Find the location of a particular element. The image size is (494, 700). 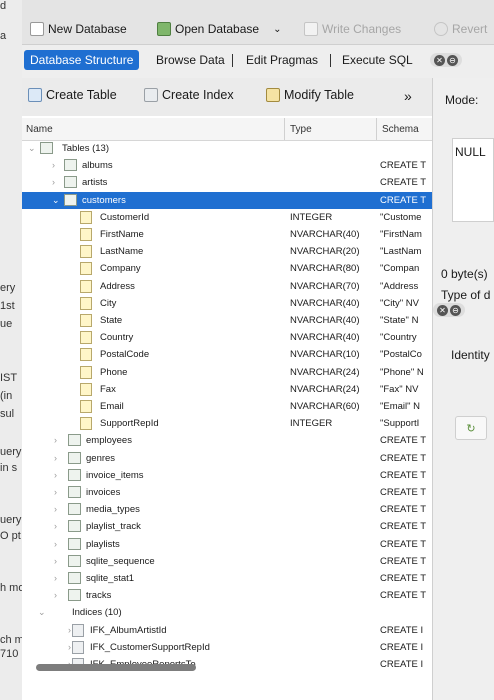

create-index-button: Create Index is located at coordinates (189, 95).